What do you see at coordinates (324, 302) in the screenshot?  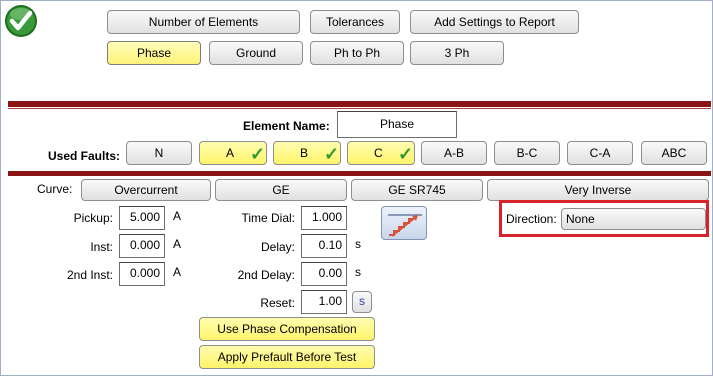 I see `reset-input: 1.00` at bounding box center [324, 302].